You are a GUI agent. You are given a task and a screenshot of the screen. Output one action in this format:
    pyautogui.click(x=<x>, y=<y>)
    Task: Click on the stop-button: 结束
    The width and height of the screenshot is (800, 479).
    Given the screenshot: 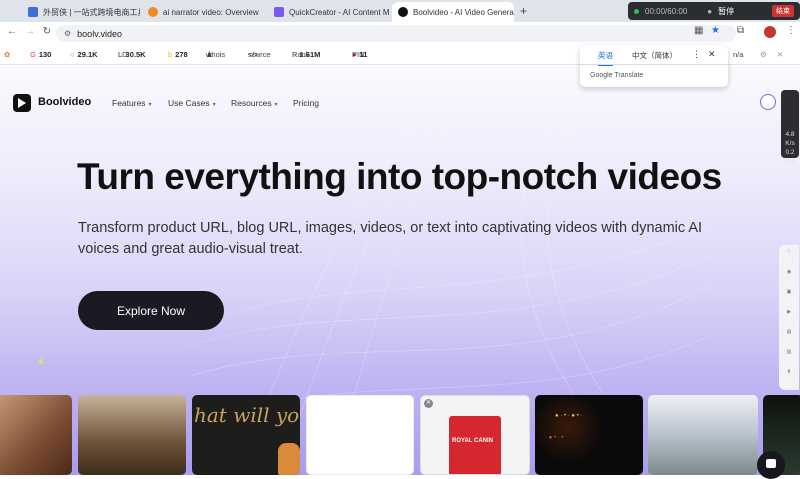 What is the action you would take?
    pyautogui.click(x=783, y=11)
    